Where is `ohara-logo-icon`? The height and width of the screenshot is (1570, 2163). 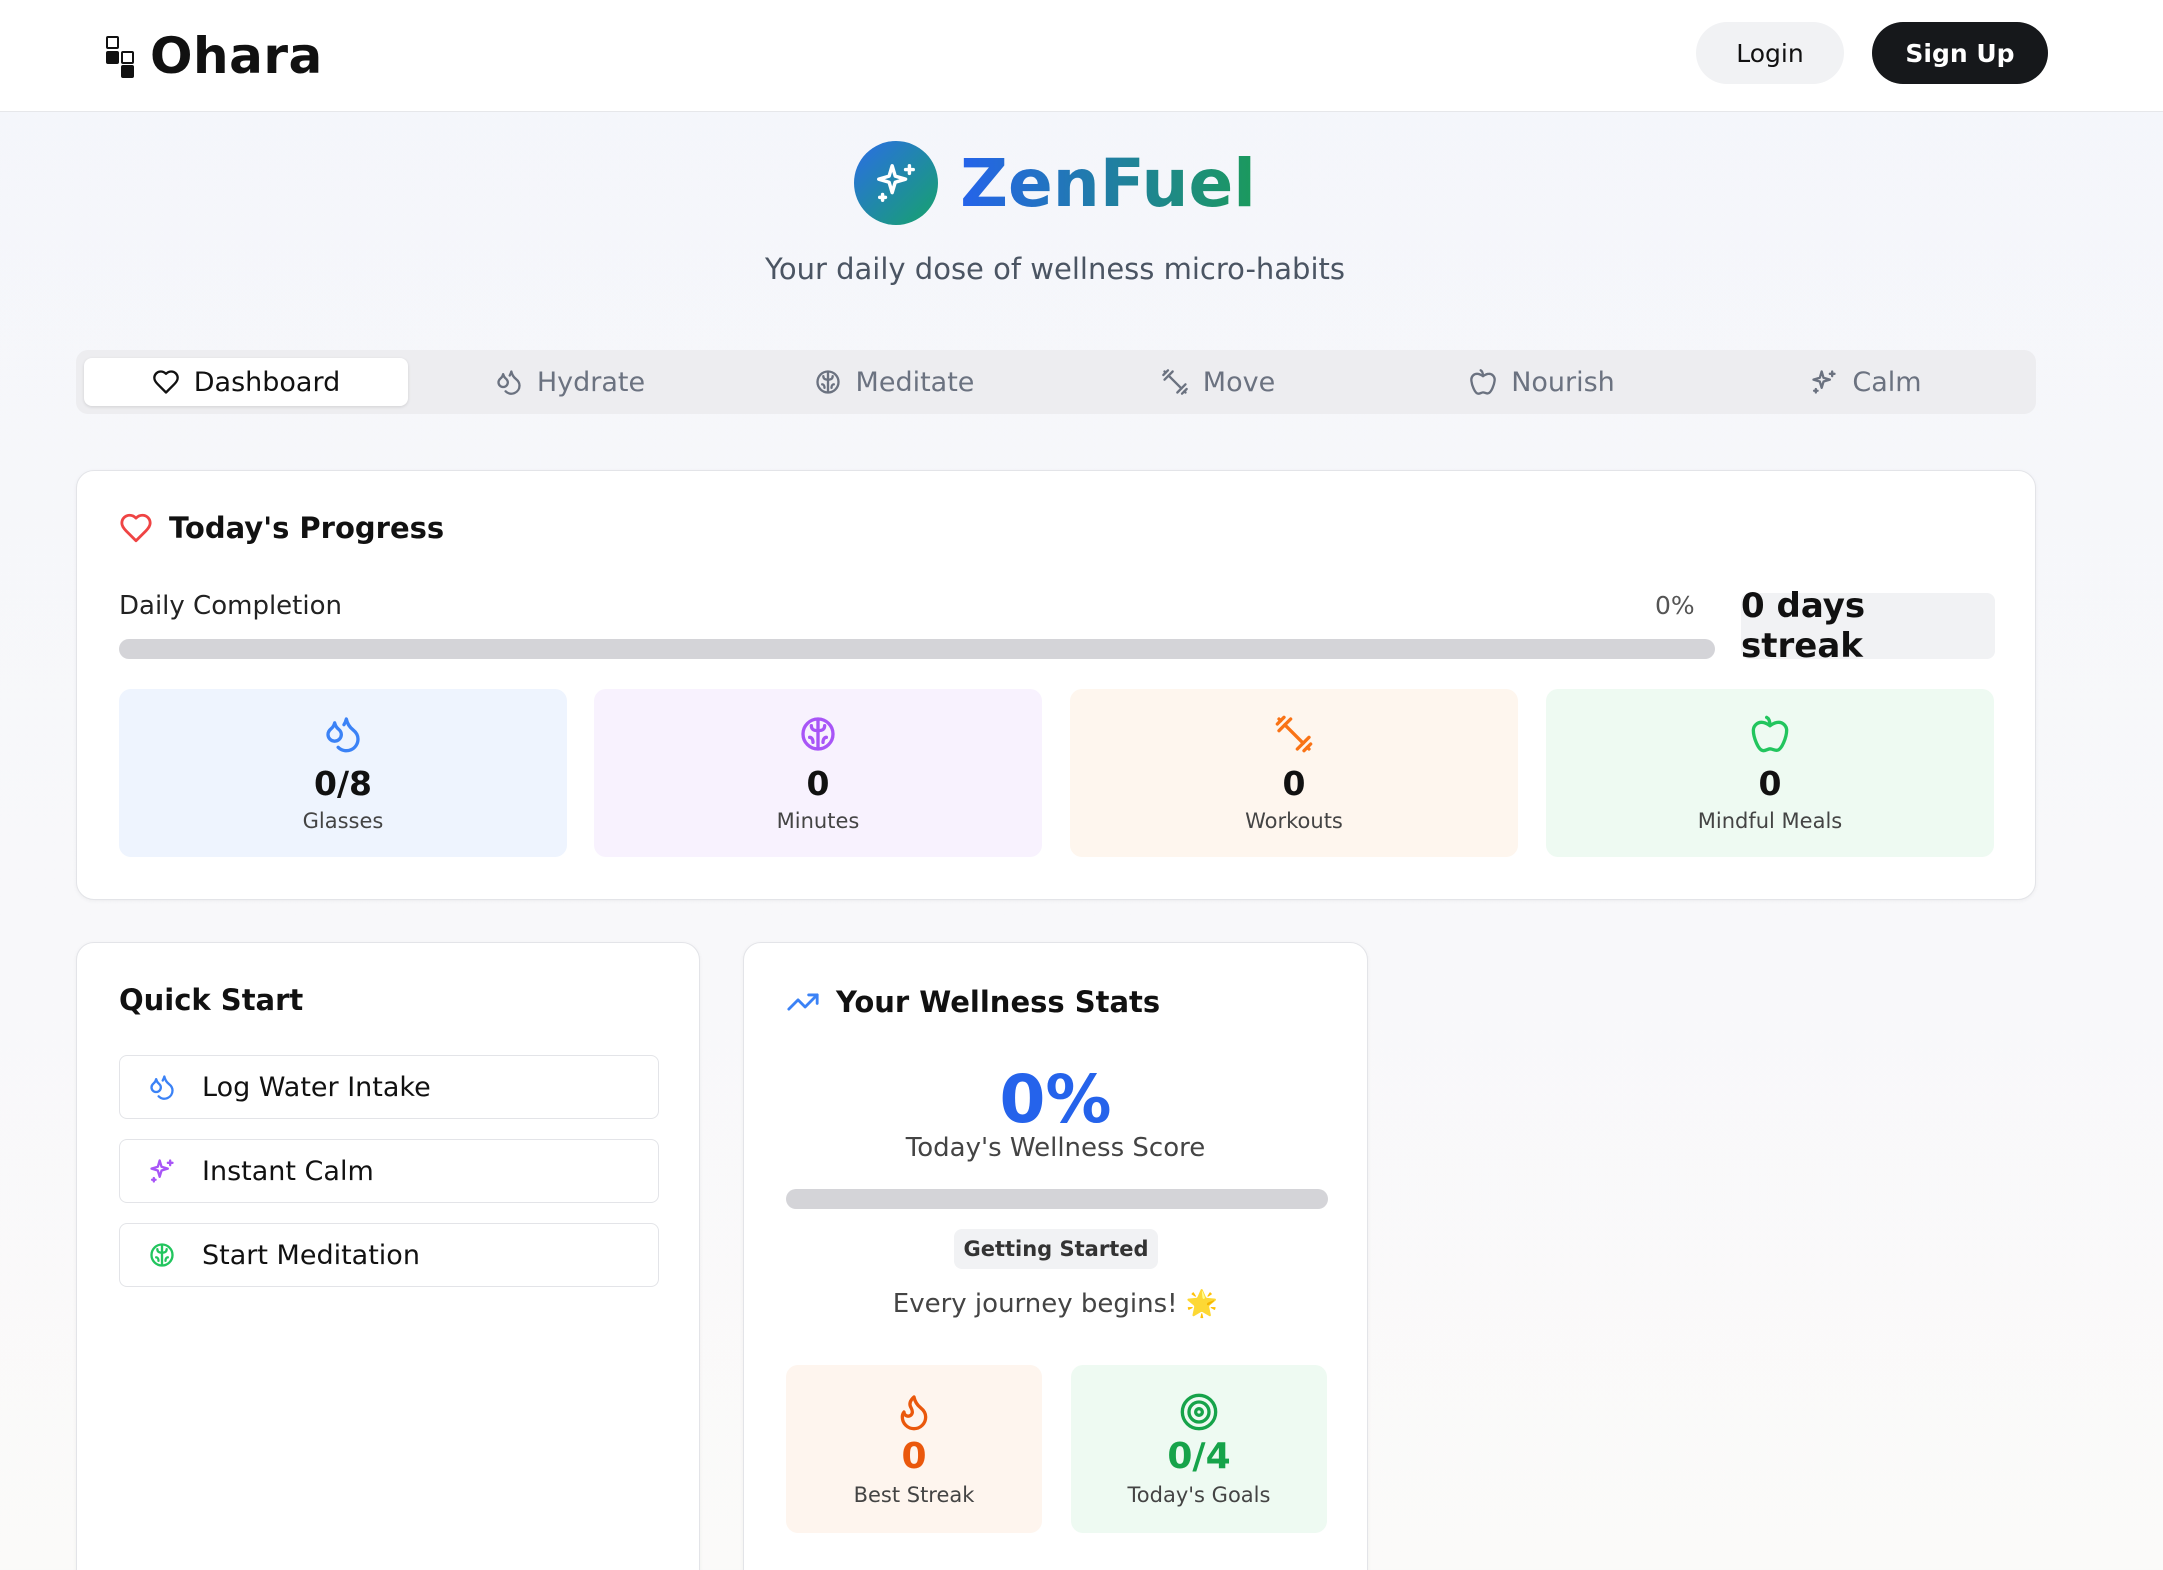
ohara-logo-icon is located at coordinates (123, 56).